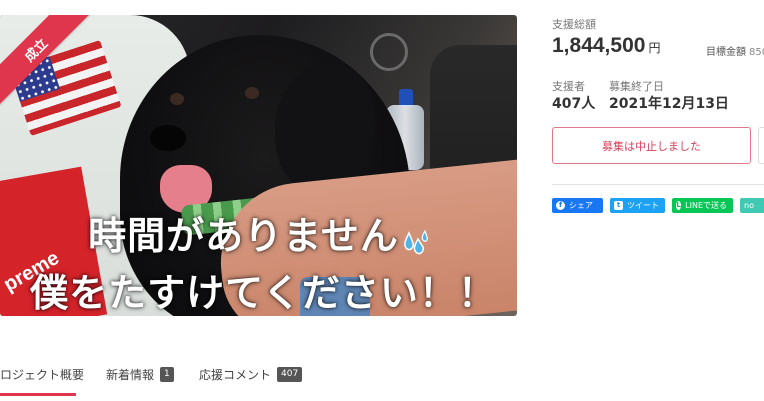 Image resolution: width=764 pixels, height=401 pixels. What do you see at coordinates (130, 375) in the screenshot?
I see `tab-news-label: 新着情報` at bounding box center [130, 375].